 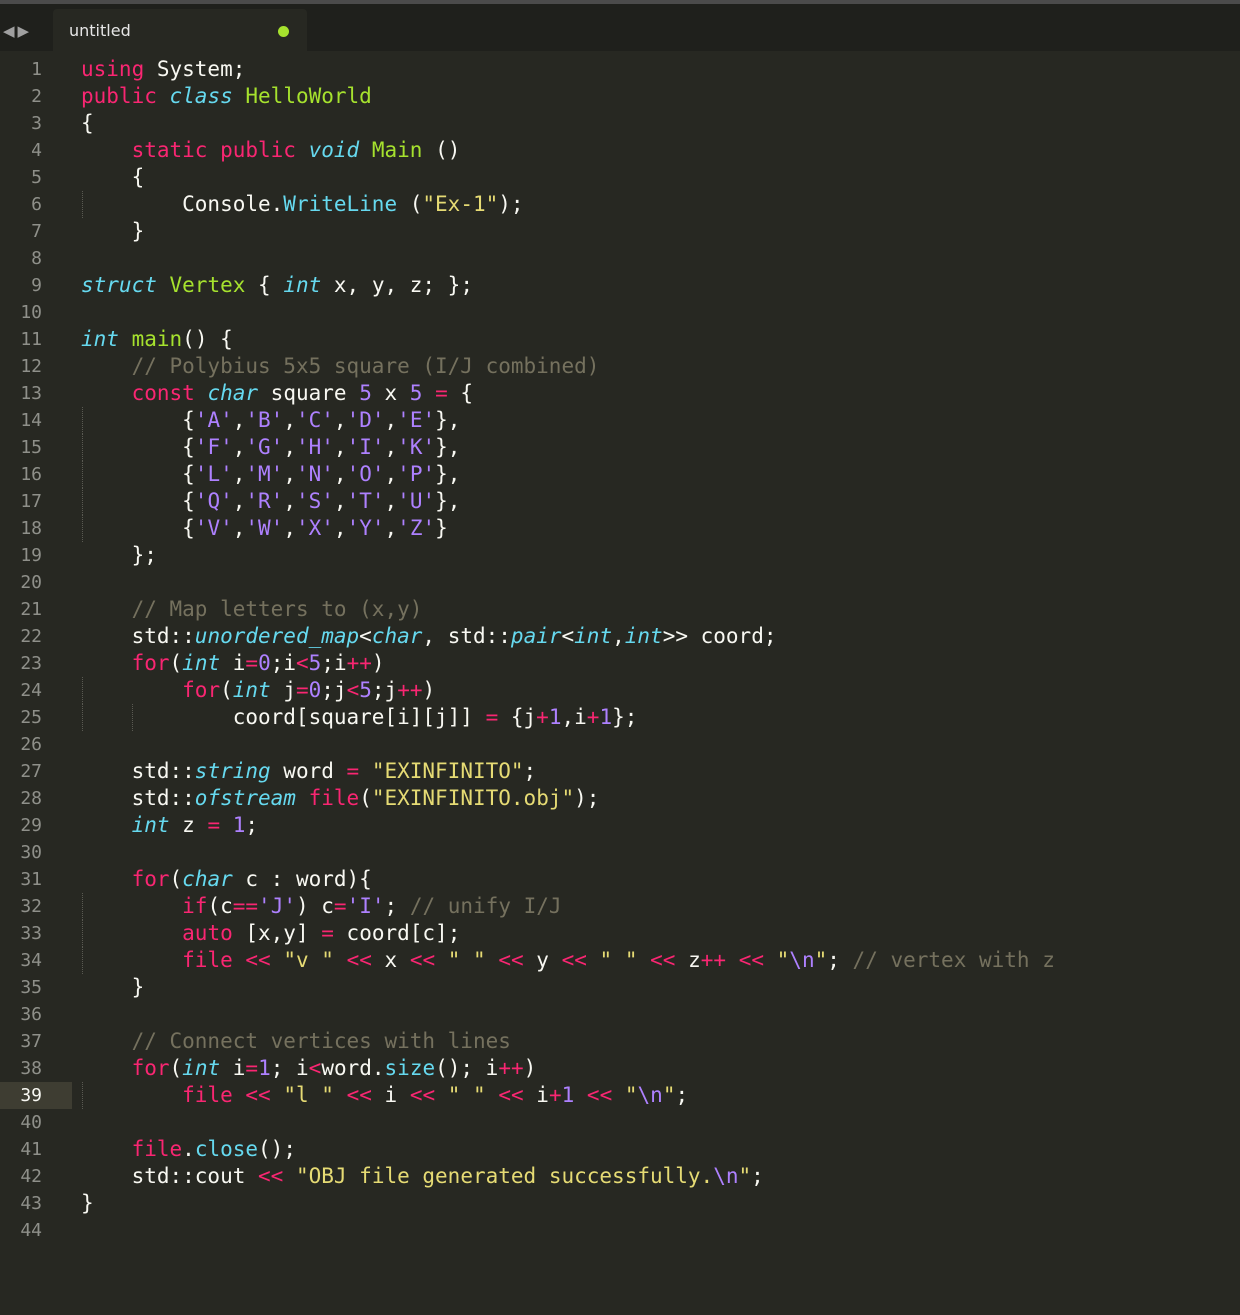 What do you see at coordinates (656, 663) in the screenshot?
I see `code-line: for(int i=0;i<5;i++)` at bounding box center [656, 663].